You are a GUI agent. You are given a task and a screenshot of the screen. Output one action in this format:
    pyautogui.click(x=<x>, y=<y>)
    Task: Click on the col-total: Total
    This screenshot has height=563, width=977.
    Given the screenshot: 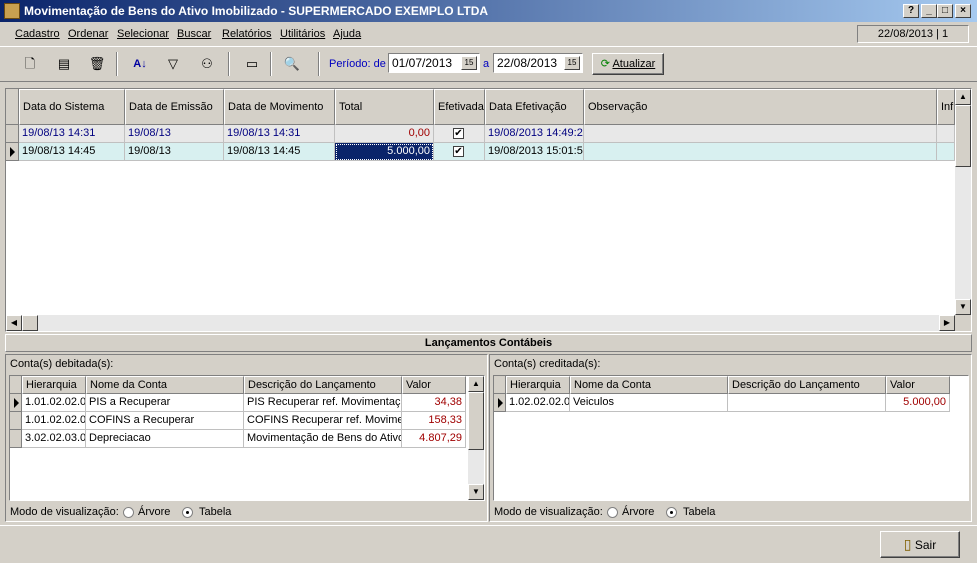 What is the action you would take?
    pyautogui.click(x=384, y=107)
    